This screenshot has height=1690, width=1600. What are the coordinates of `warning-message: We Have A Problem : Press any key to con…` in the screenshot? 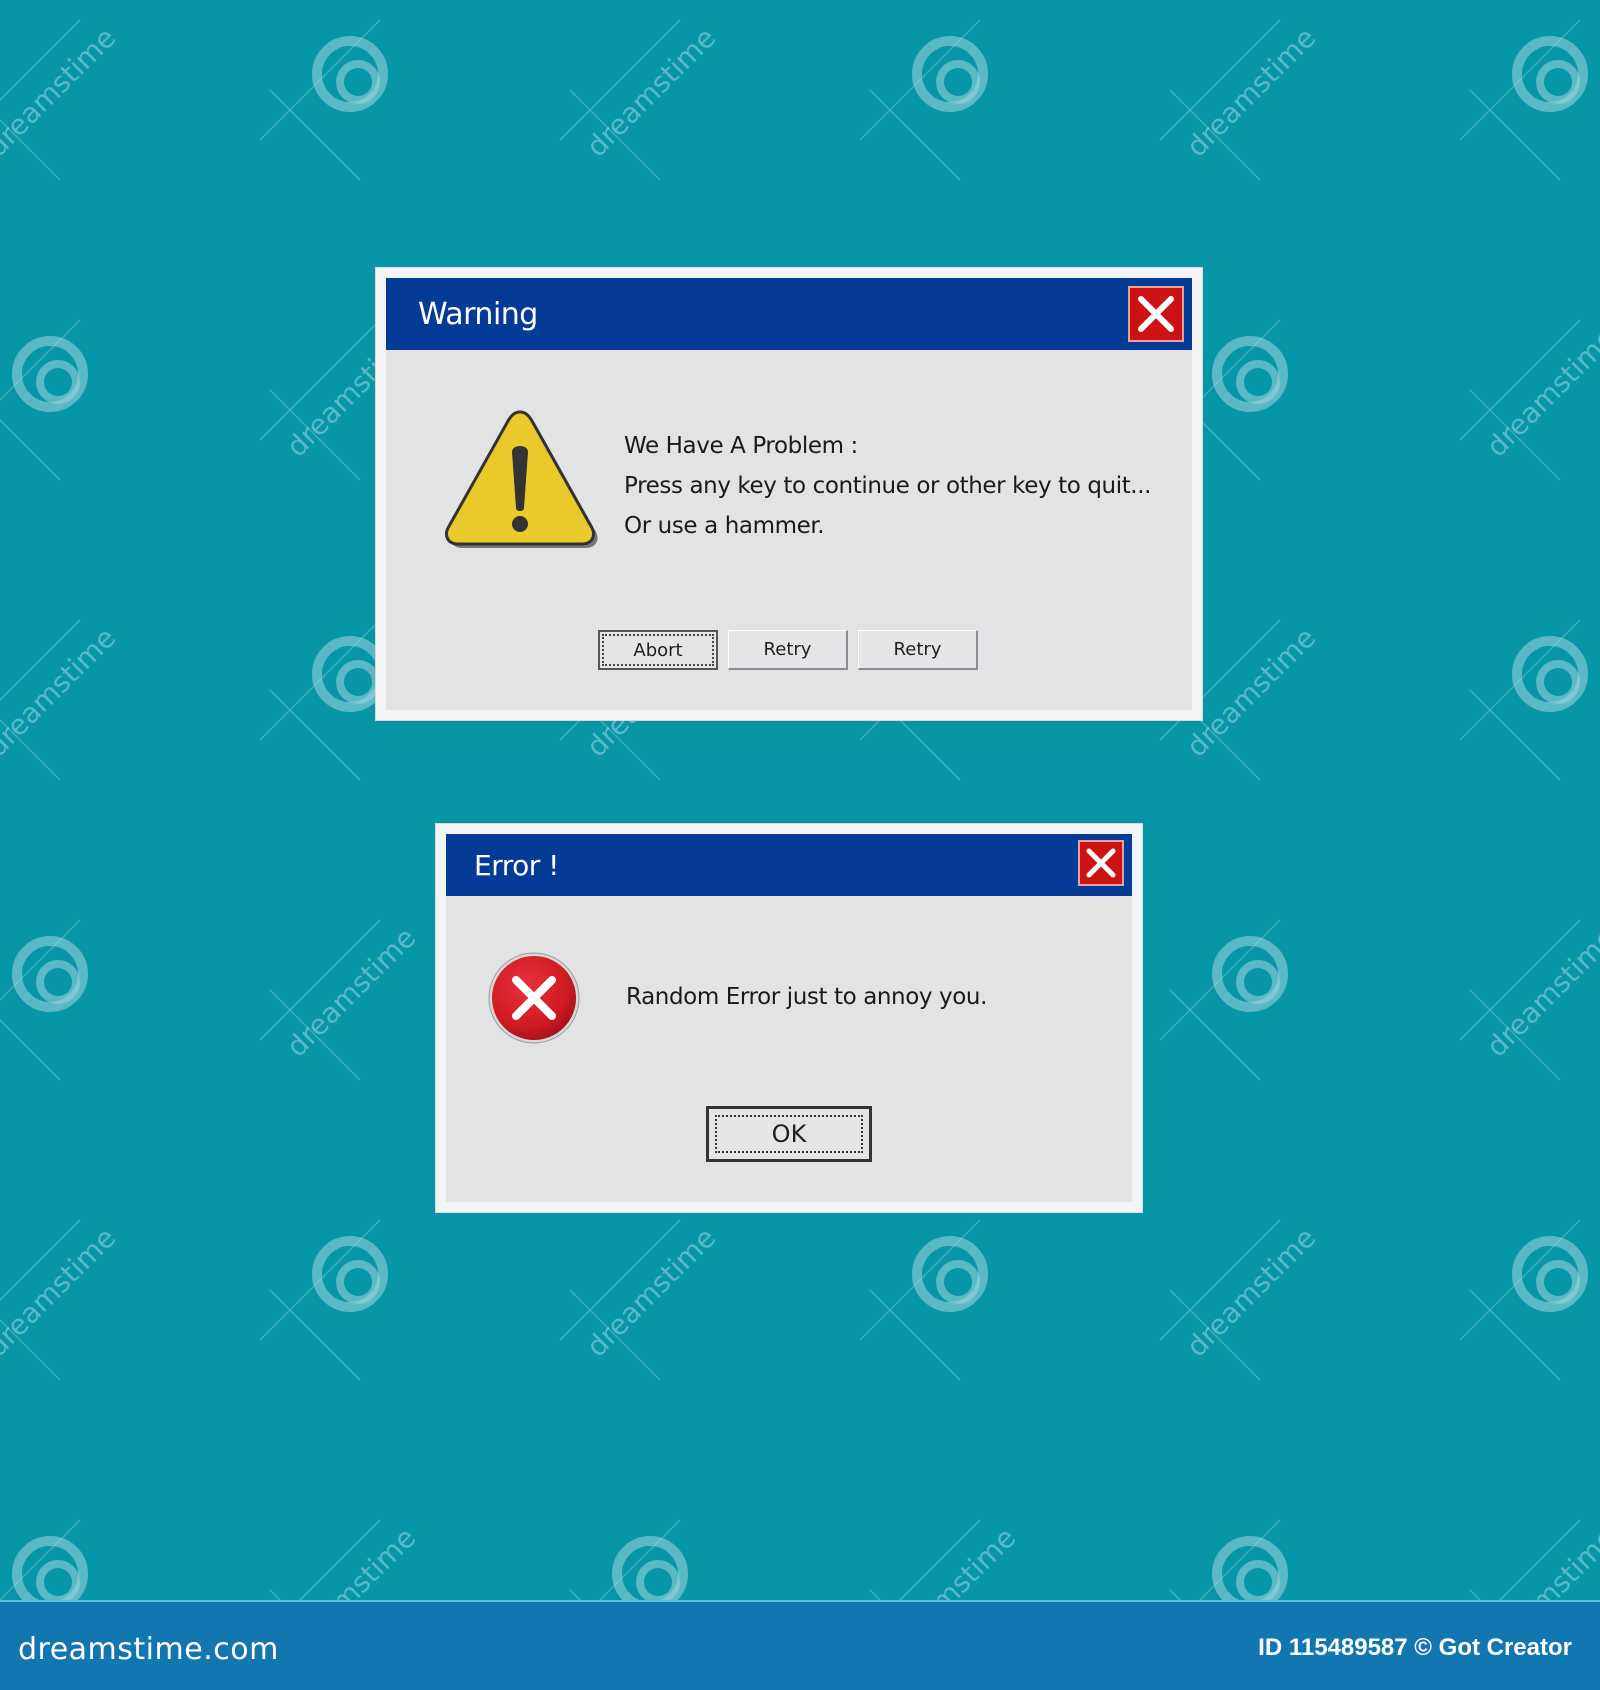 It's located at (887, 486).